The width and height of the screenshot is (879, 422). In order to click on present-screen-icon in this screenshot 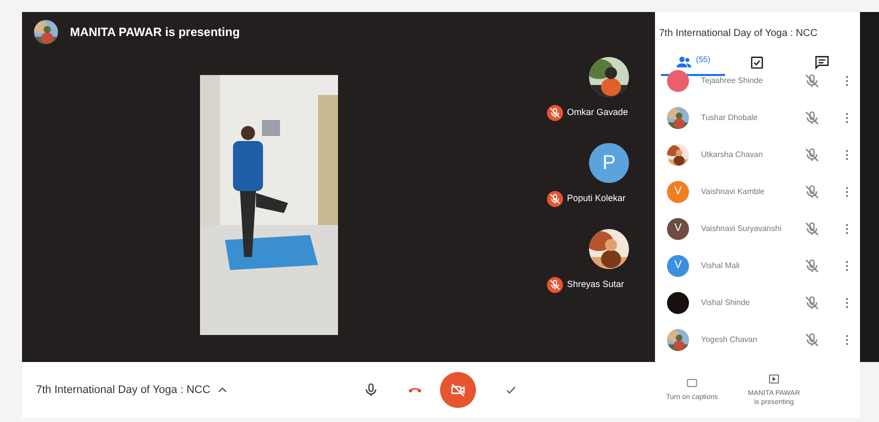, I will do `click(774, 379)`.